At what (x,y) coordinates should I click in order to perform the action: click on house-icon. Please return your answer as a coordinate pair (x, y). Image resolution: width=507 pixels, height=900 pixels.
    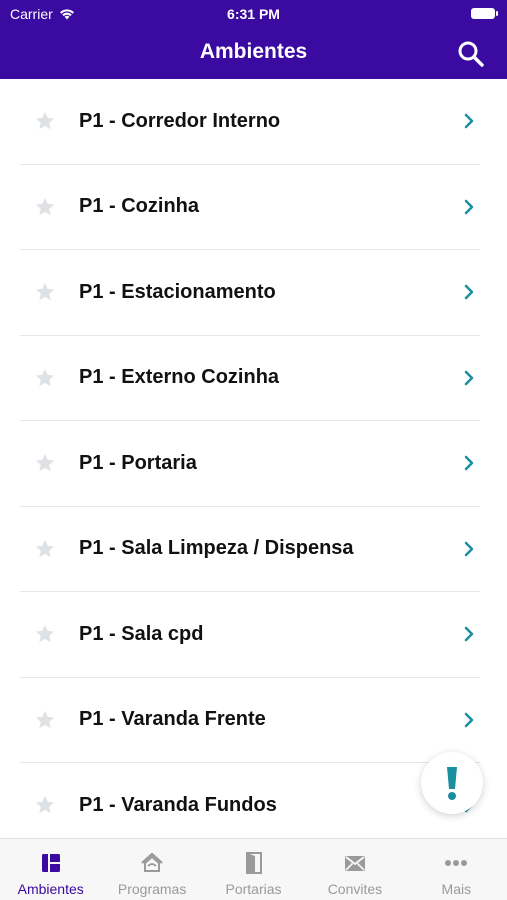
    Looking at the image, I should click on (152, 862).